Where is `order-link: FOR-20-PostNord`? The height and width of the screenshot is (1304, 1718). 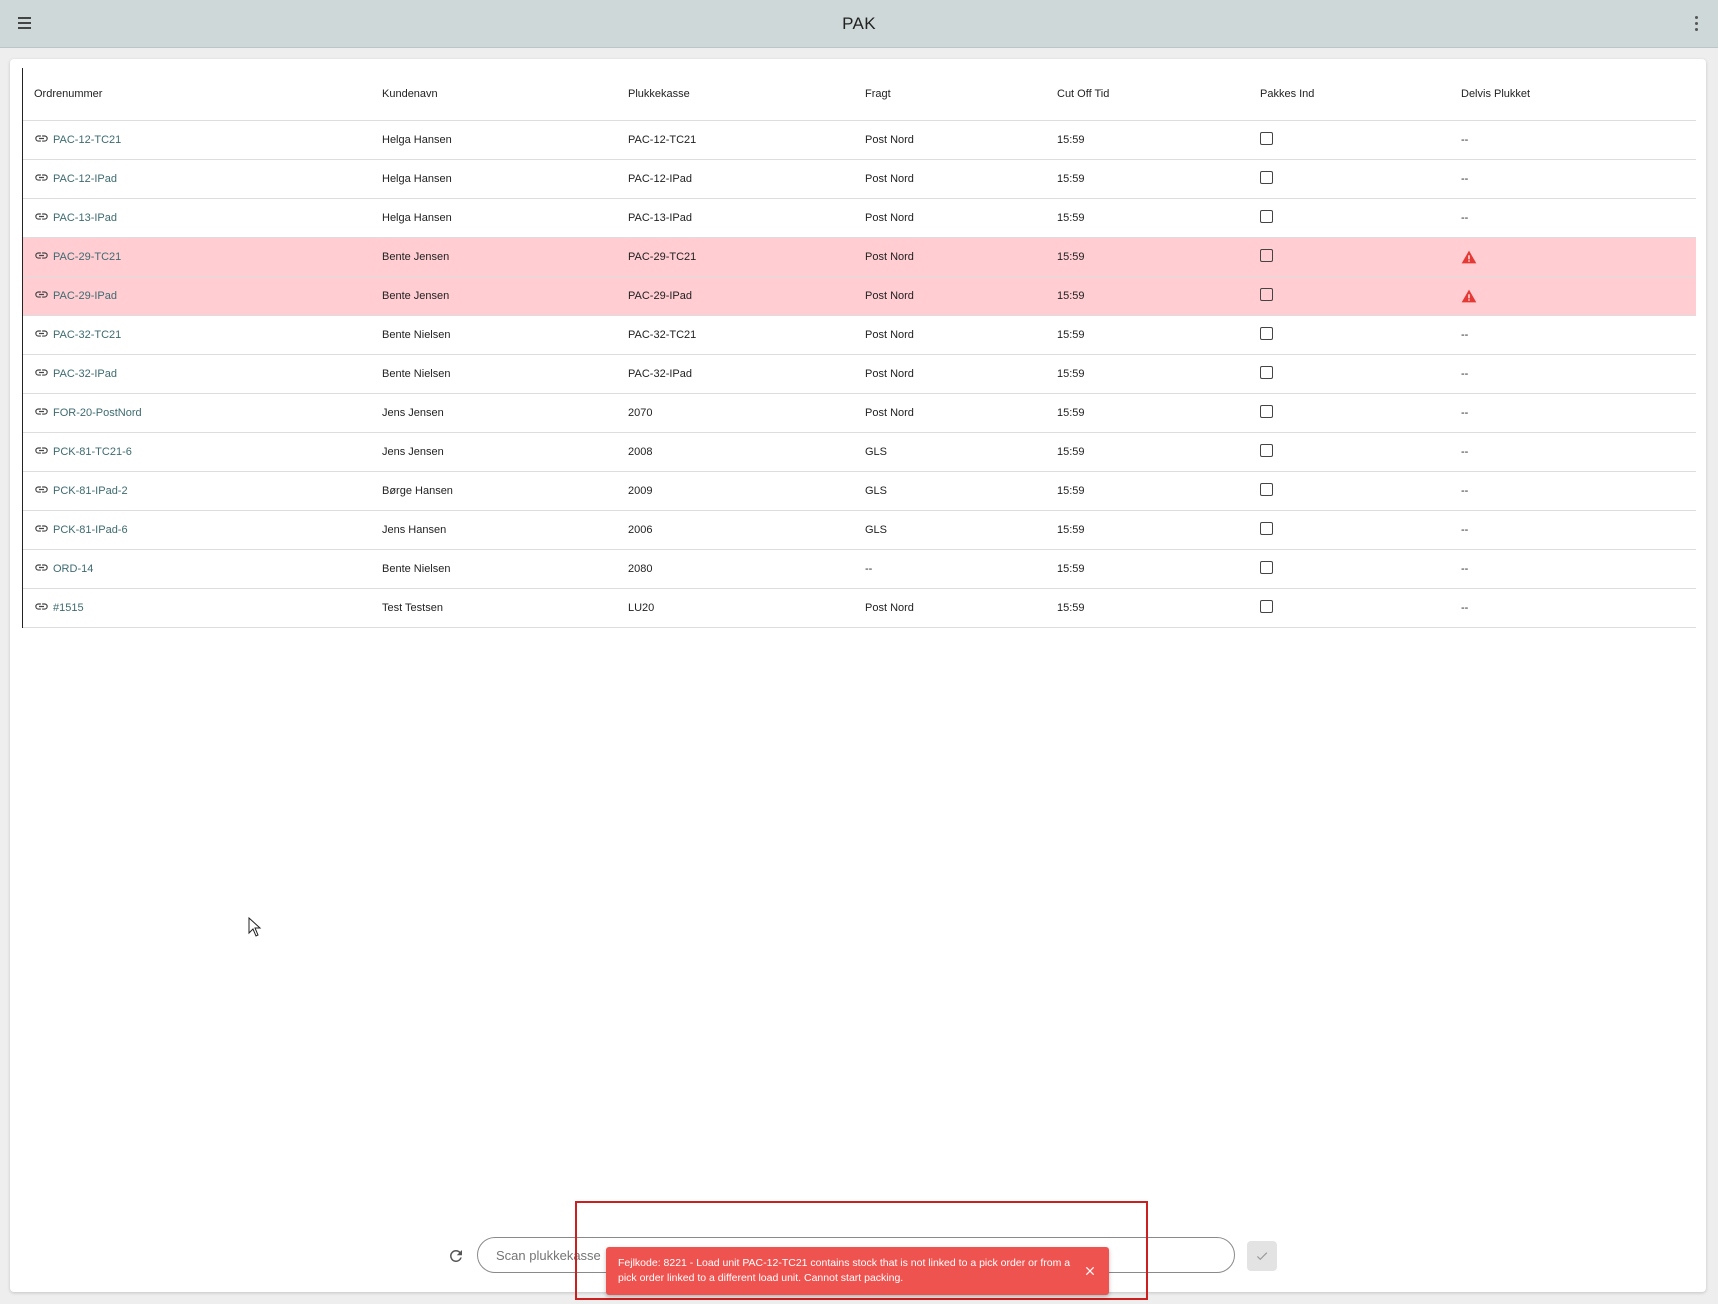 order-link: FOR-20-PostNord is located at coordinates (202, 413).